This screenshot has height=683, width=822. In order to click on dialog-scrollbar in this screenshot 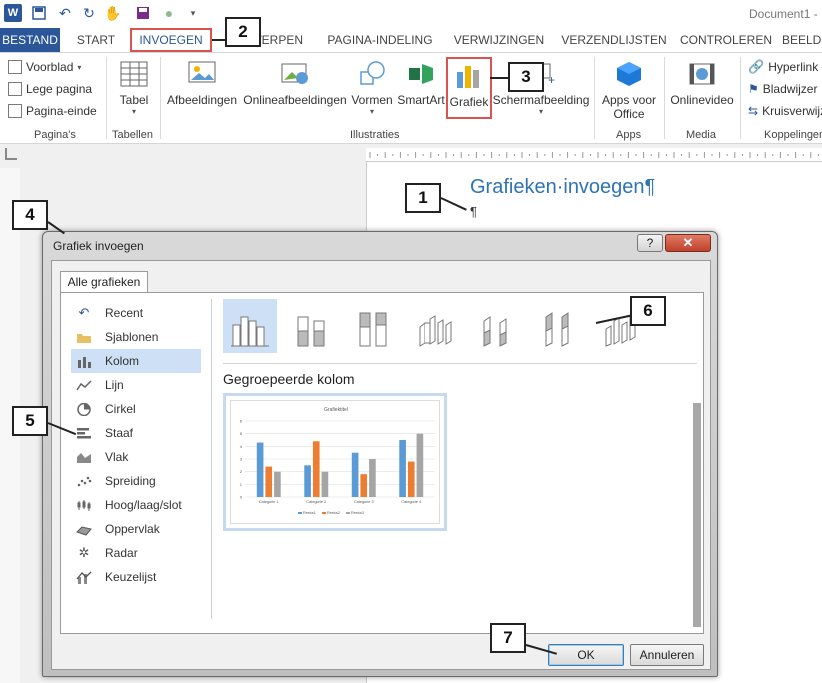, I will do `click(697, 464)`.